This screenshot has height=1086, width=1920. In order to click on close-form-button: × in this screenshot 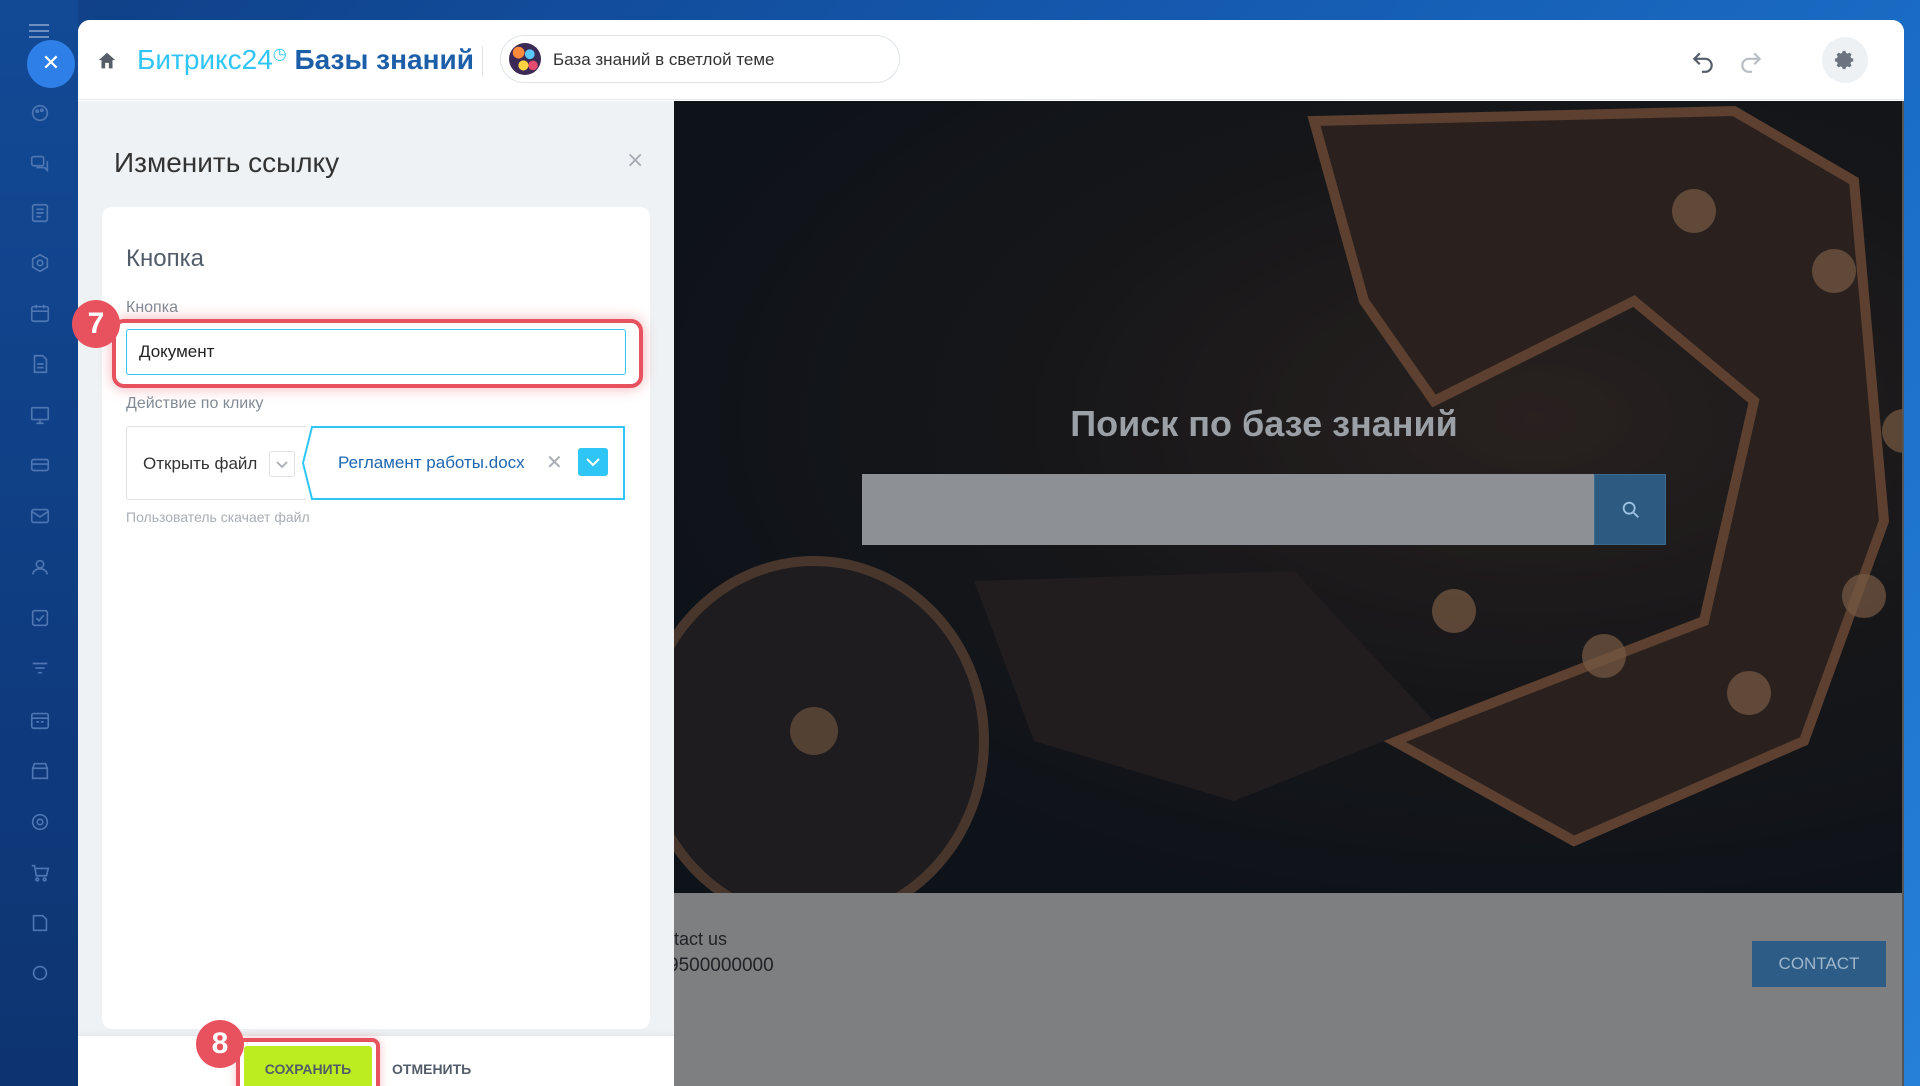, I will do `click(636, 161)`.